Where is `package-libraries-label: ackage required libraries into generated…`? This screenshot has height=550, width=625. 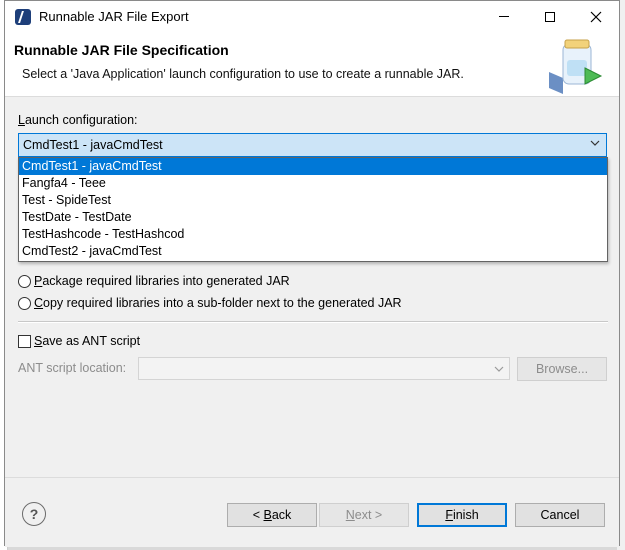
package-libraries-label: ackage required libraries into generated… is located at coordinates (166, 281).